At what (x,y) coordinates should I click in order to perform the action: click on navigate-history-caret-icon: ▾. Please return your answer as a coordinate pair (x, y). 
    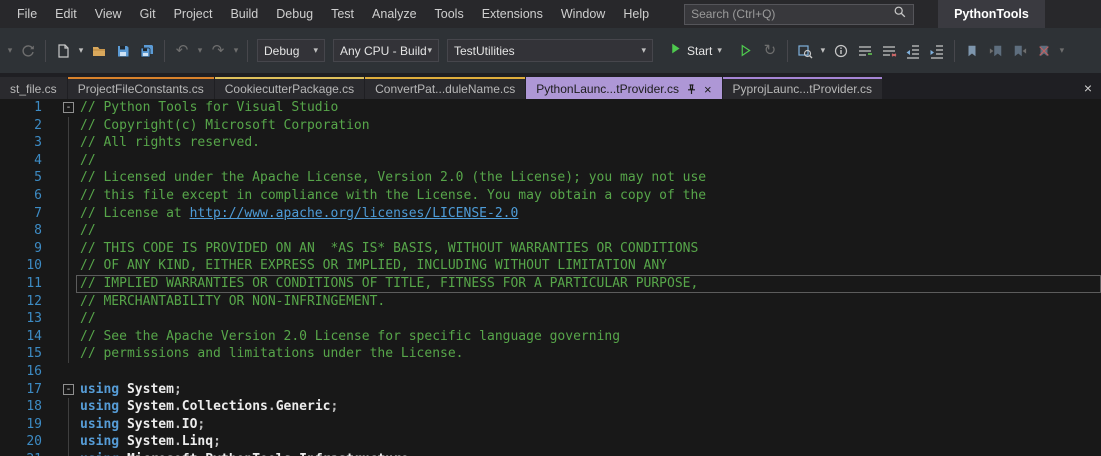
    Looking at the image, I should click on (10, 51).